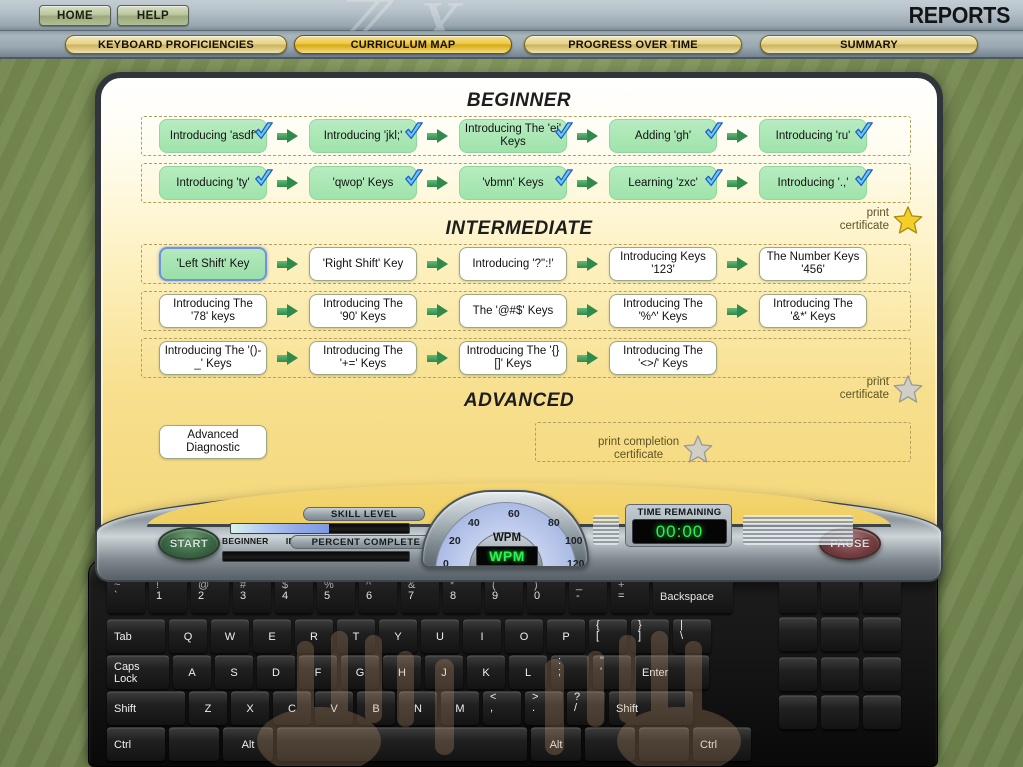 Image resolution: width=1023 pixels, height=767 pixels. What do you see at coordinates (376, 708) in the screenshot?
I see `key-b: B` at bounding box center [376, 708].